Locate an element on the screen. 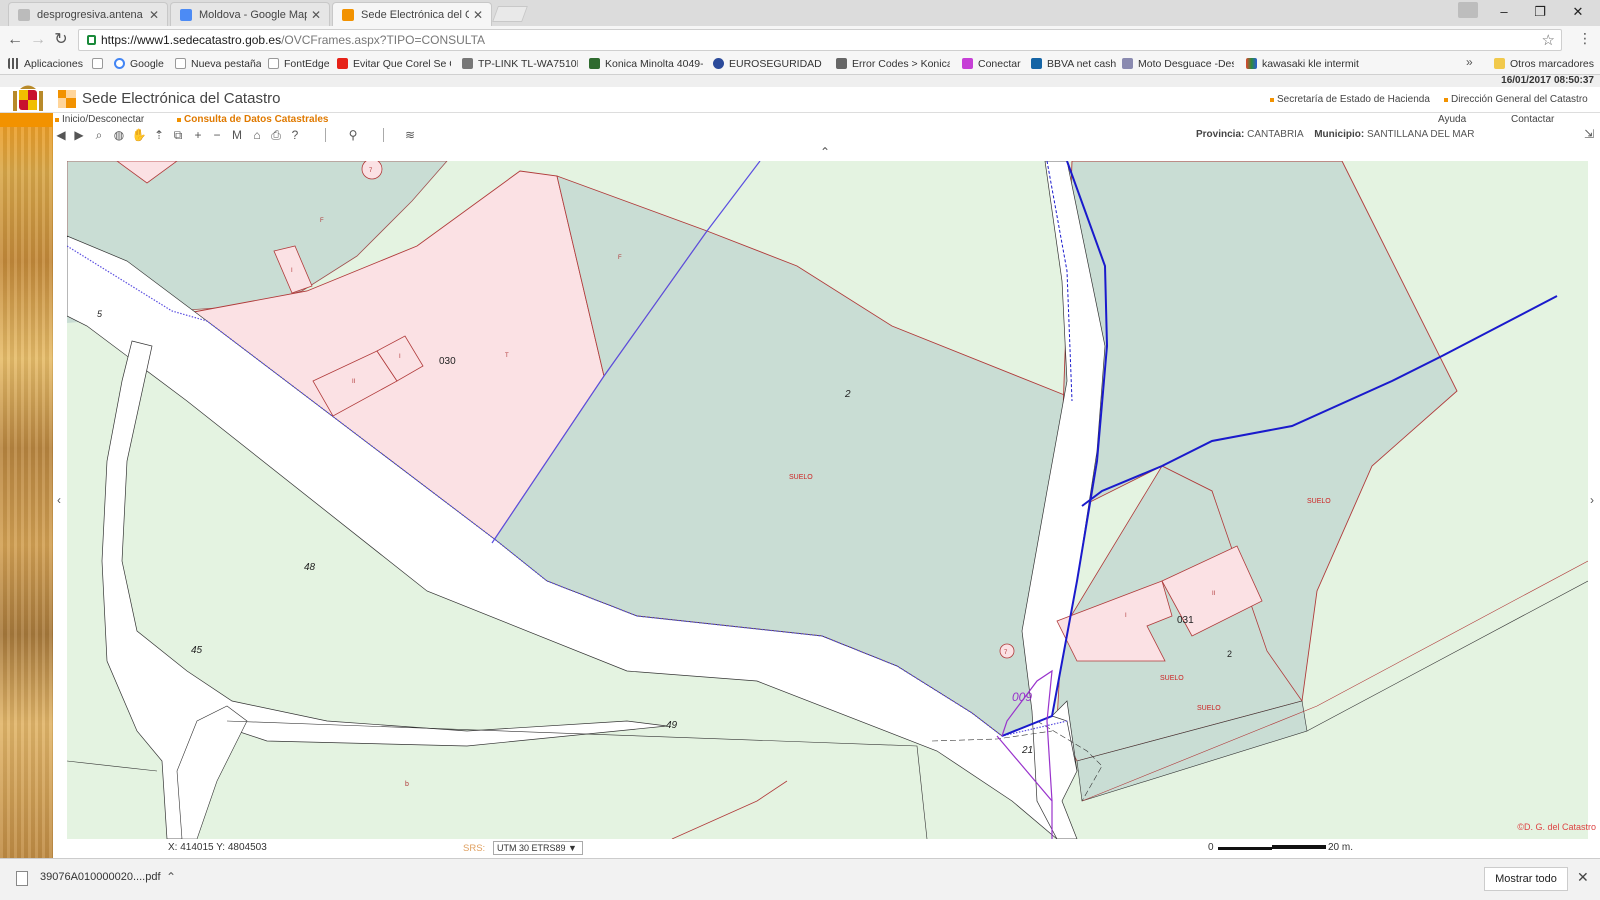 This screenshot has height=900, width=1600. srs-select: UTM 30 ETRS89 ▼ is located at coordinates (538, 848).